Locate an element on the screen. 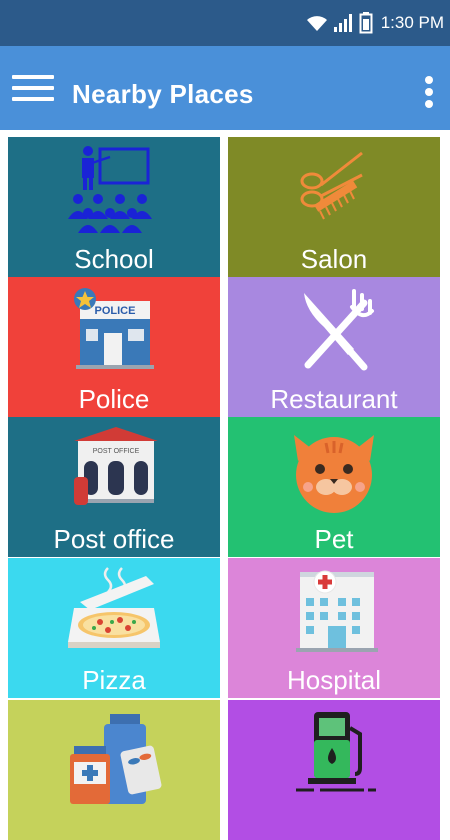 This screenshot has height=840, width=450. hospital-icon is located at coordinates (337, 611).